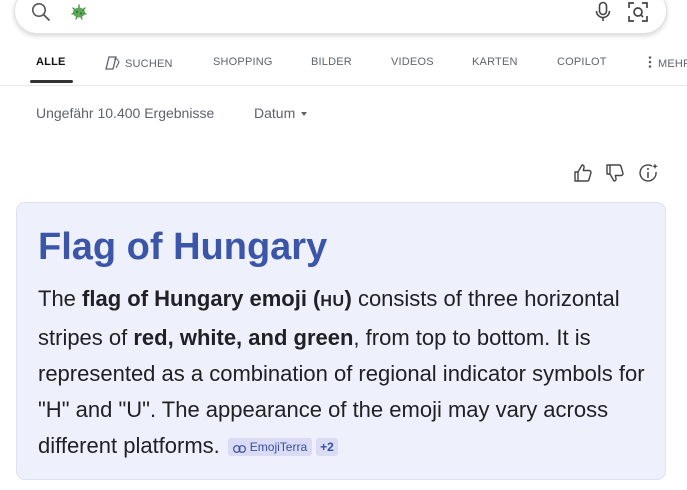 Image resolution: width=687 pixels, height=490 pixels. What do you see at coordinates (583, 173) in the screenshot?
I see `thumbs-up-icon` at bounding box center [583, 173].